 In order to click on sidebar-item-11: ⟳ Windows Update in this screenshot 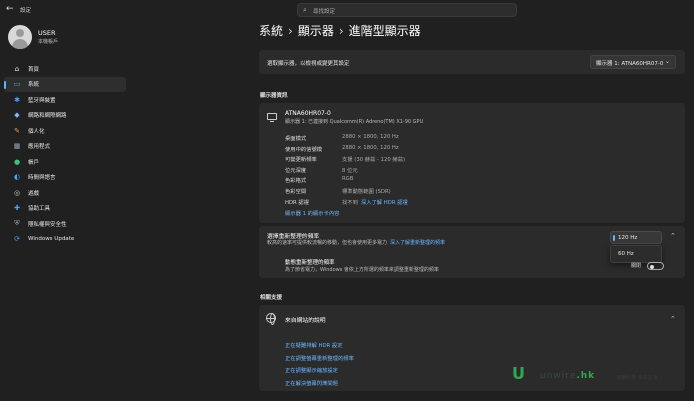, I will do `click(65, 240)`.